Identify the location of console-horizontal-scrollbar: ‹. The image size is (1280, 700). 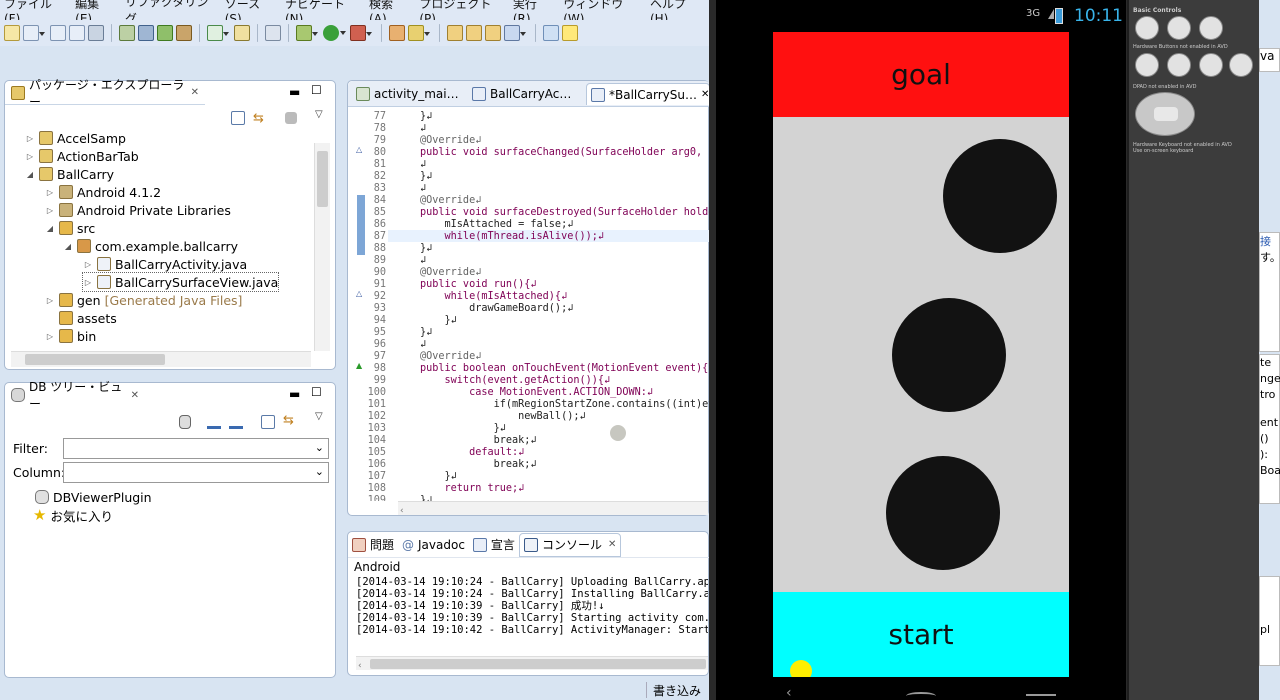
(532, 663).